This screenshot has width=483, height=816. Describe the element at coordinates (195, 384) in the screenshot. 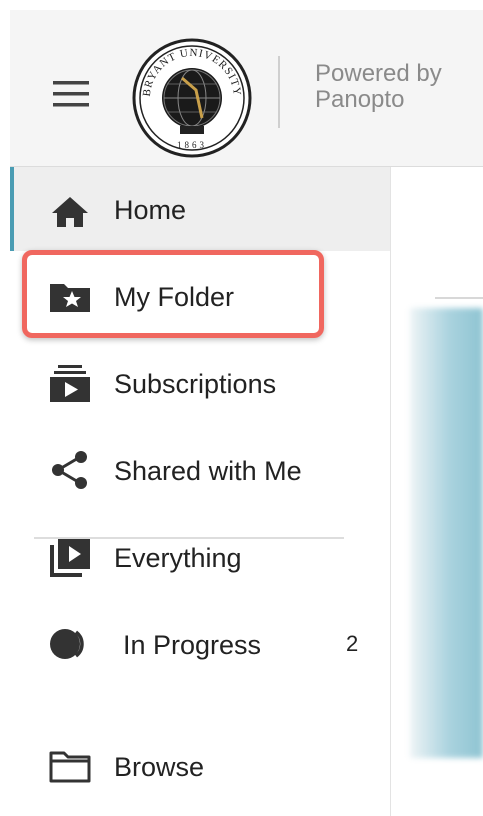

I see `sidebar-item-label: Subscriptions` at that location.